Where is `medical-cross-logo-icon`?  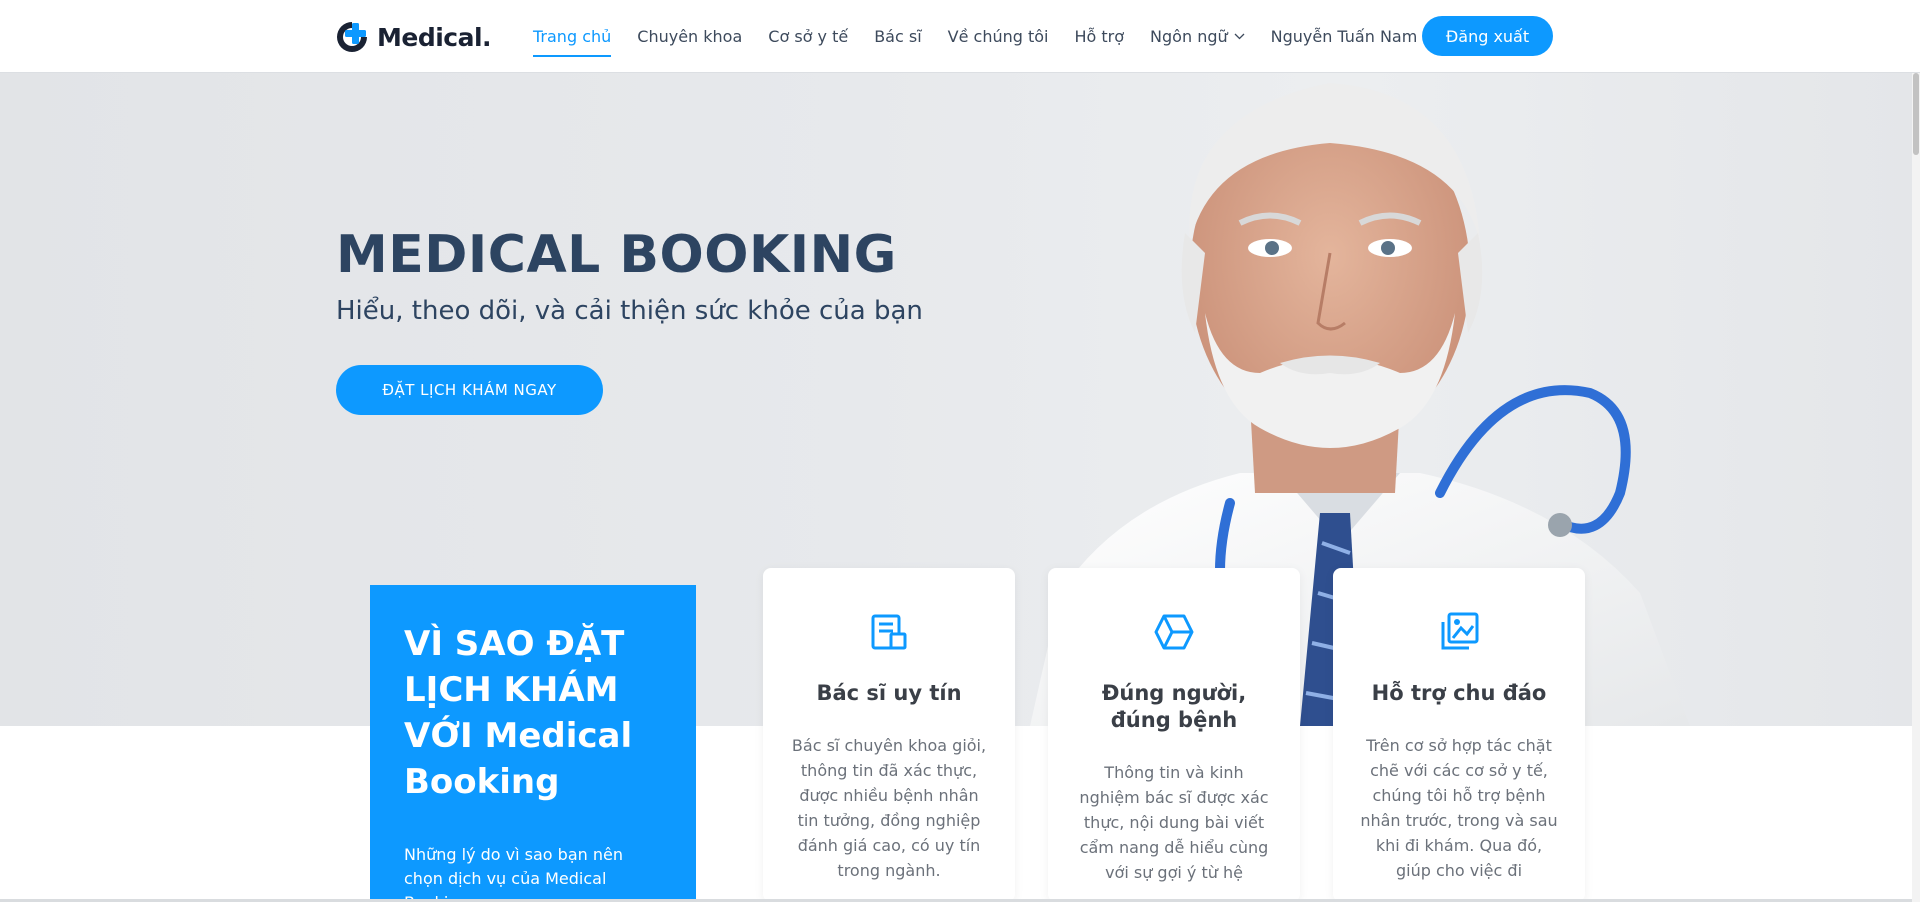 medical-cross-logo-icon is located at coordinates (352, 37).